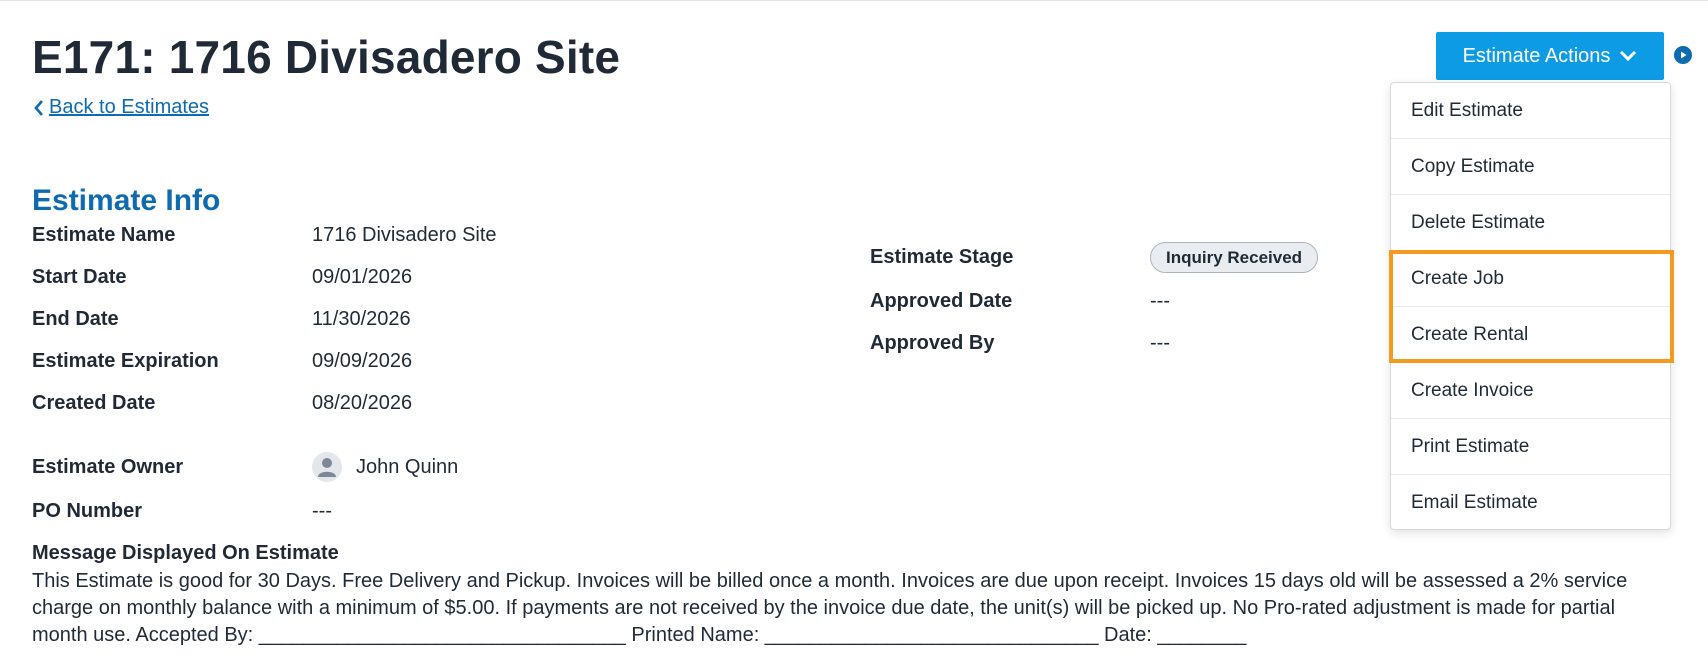 Image resolution: width=1708 pixels, height=665 pixels. Describe the element at coordinates (108, 467) in the screenshot. I see `estimate-owner-label: Estimate Owner` at that location.